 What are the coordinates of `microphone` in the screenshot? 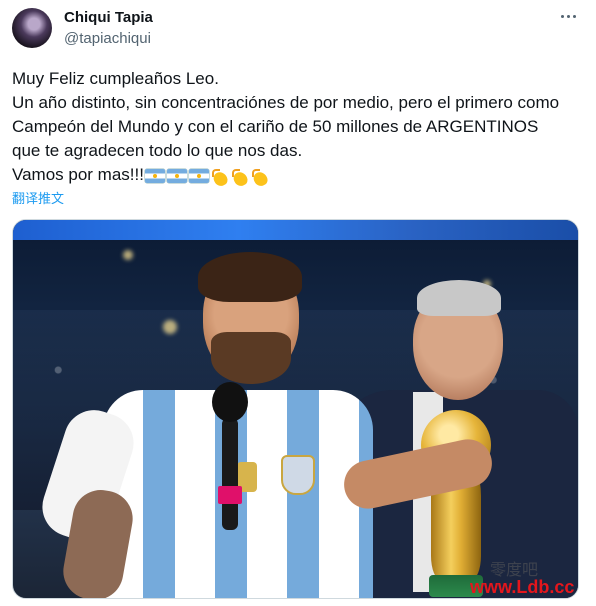 It's located at (230, 457).